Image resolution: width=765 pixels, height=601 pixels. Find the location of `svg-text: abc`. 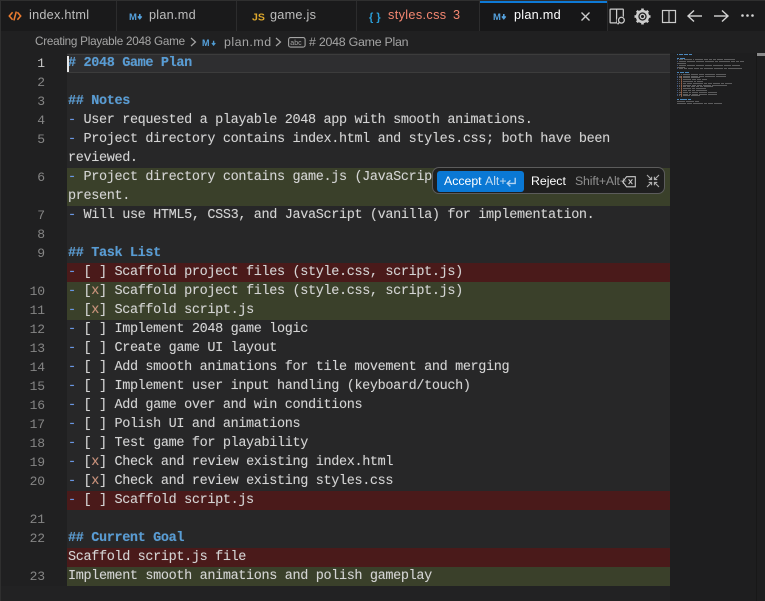

svg-text: abc is located at coordinates (296, 43).